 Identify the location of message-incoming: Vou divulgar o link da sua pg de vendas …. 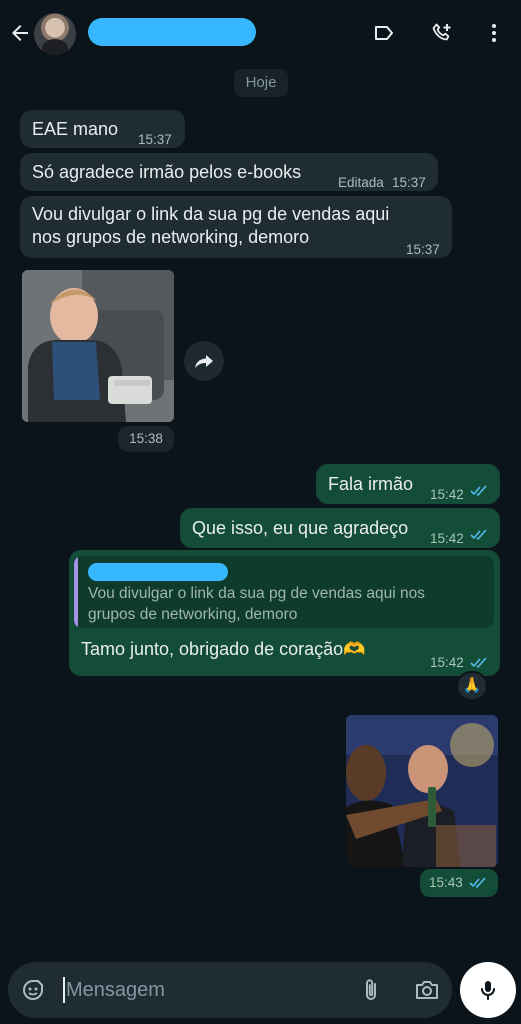
(236, 227).